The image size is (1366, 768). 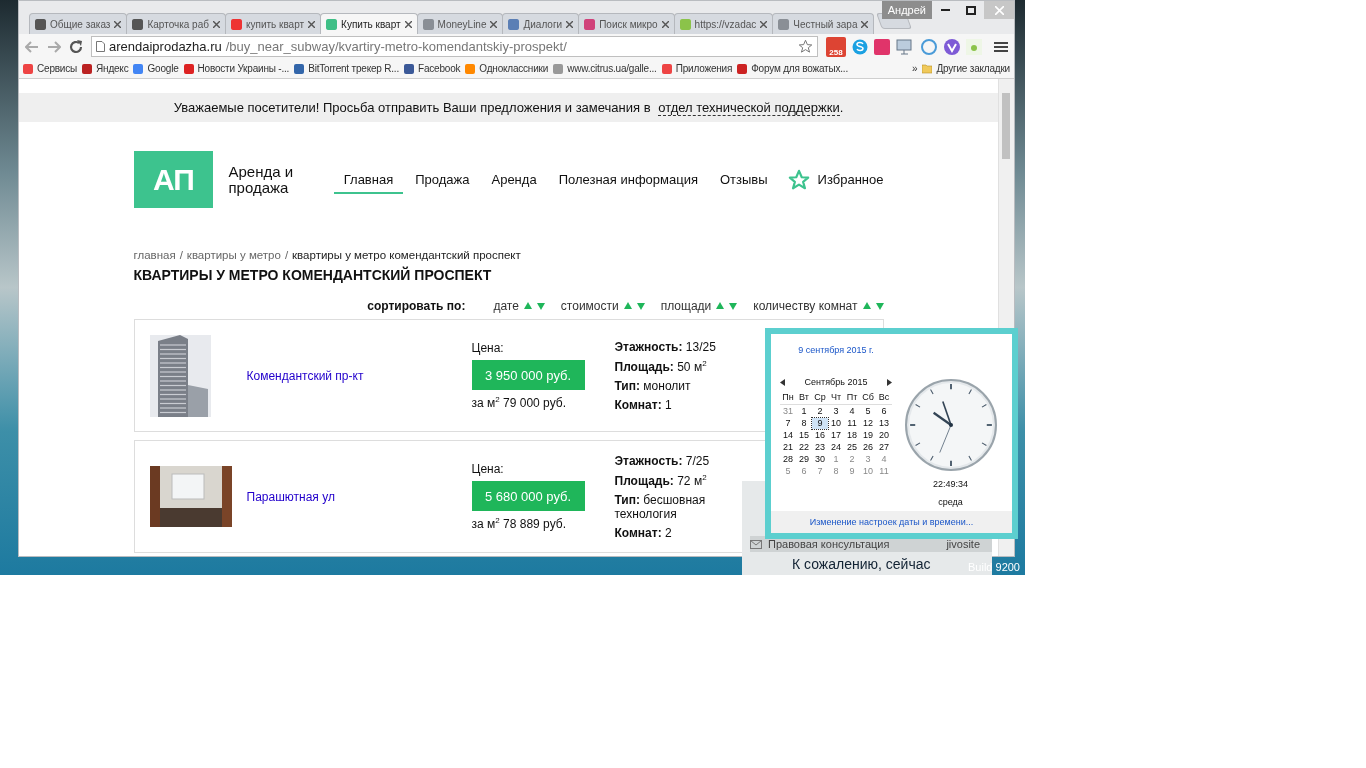 What do you see at coordinates (823, 23) in the screenshot?
I see `browser-tab: Честный зара` at bounding box center [823, 23].